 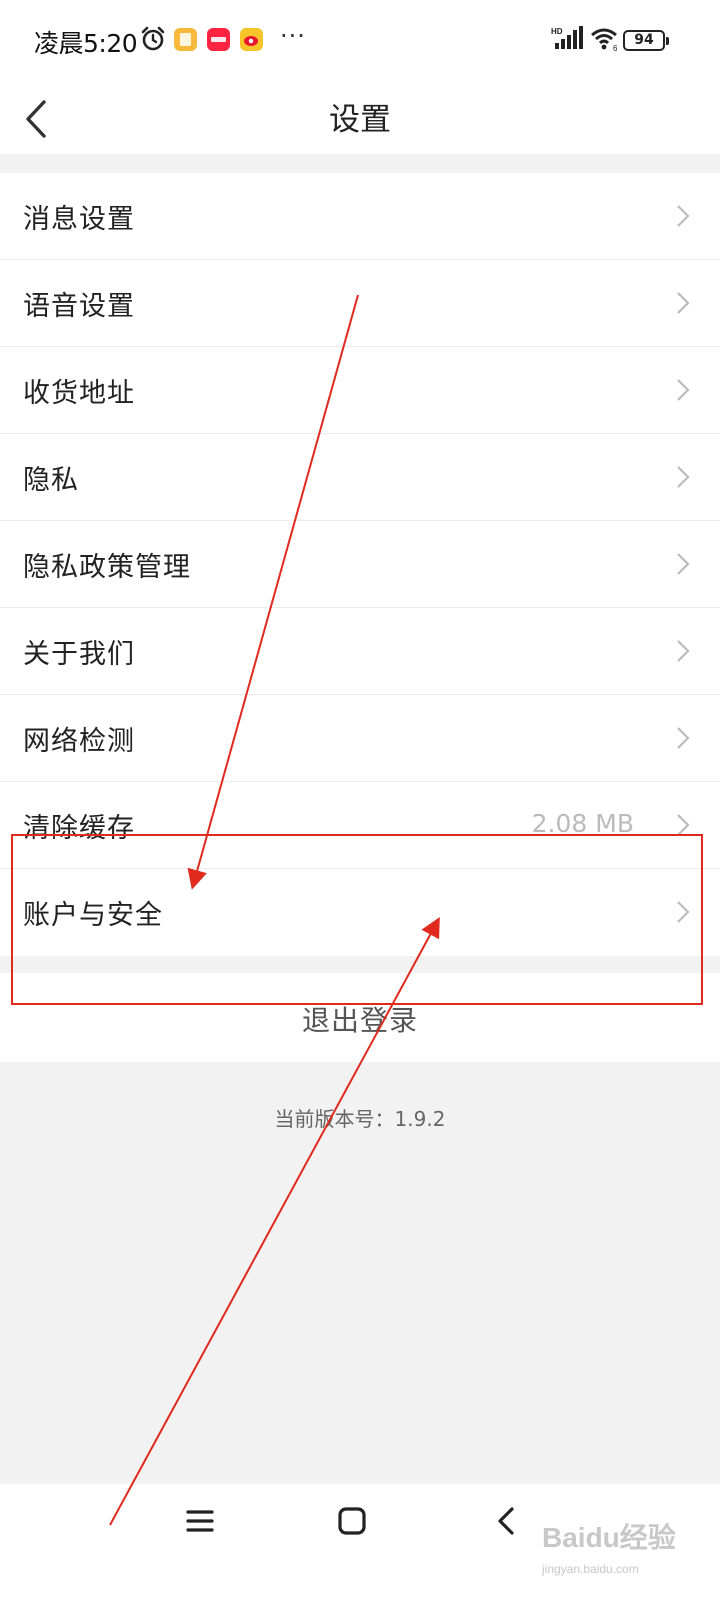 What do you see at coordinates (360, 738) in the screenshot?
I see `menu-item-network-check: 网络检测` at bounding box center [360, 738].